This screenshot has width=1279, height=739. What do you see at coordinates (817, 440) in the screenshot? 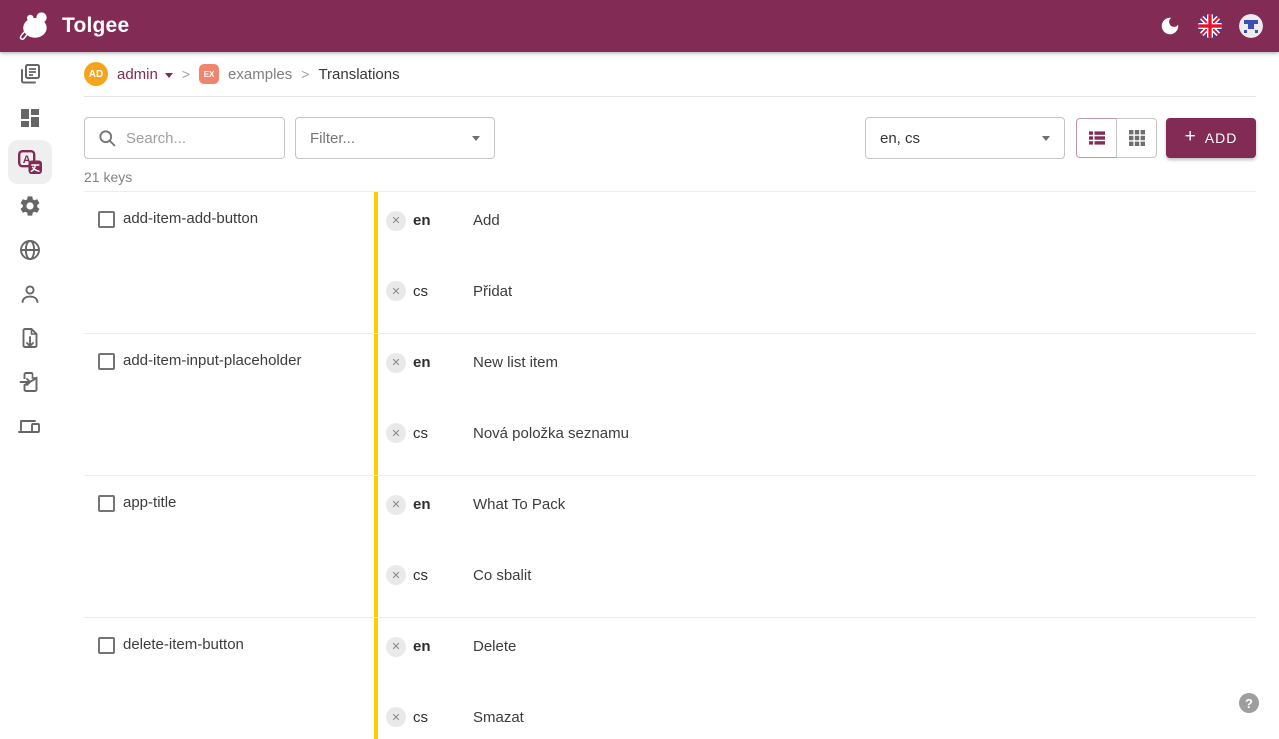
I see `translation-cell: ✕ cs Nová položka seznamu` at bounding box center [817, 440].